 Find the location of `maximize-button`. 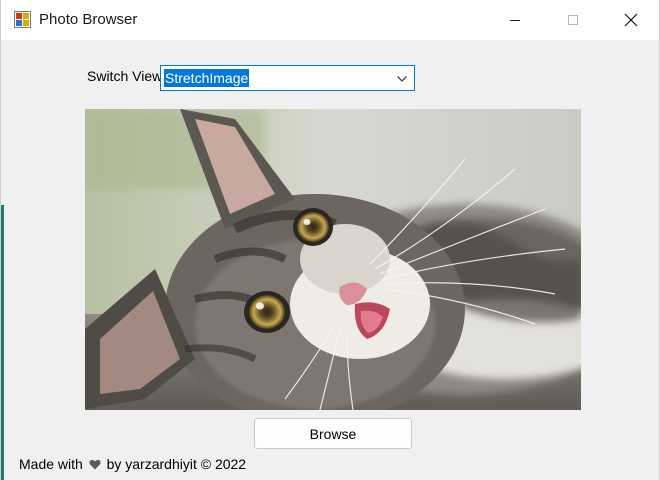

maximize-button is located at coordinates (573, 20).